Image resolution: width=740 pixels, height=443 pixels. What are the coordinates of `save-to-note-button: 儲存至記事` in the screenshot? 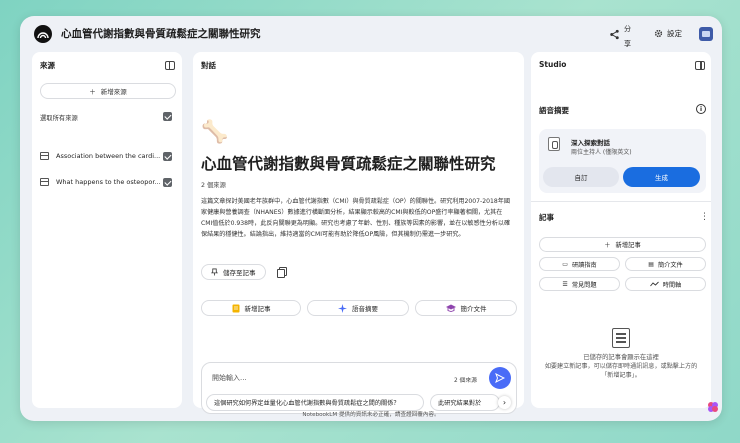 It's located at (233, 272).